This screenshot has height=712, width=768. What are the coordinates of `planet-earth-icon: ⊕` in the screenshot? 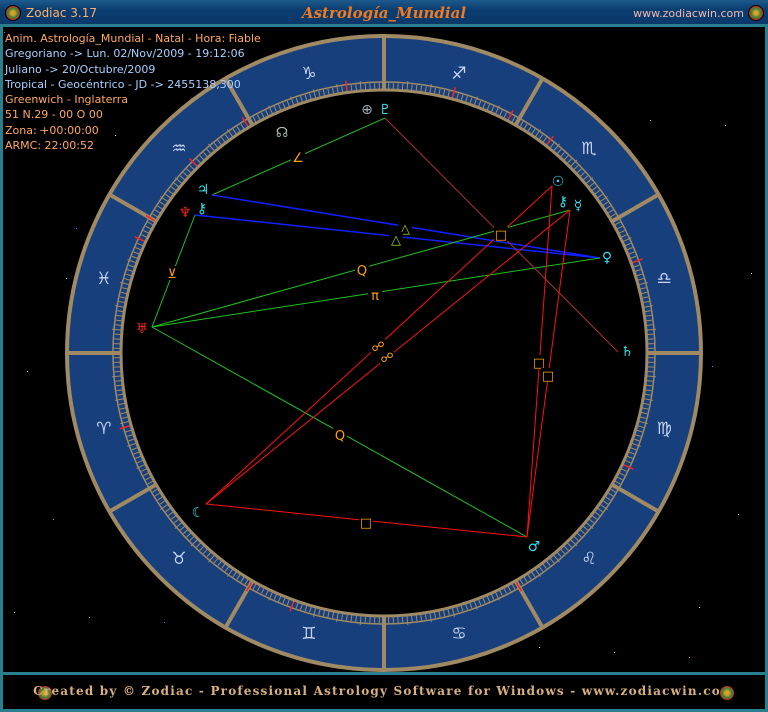 It's located at (367, 110).